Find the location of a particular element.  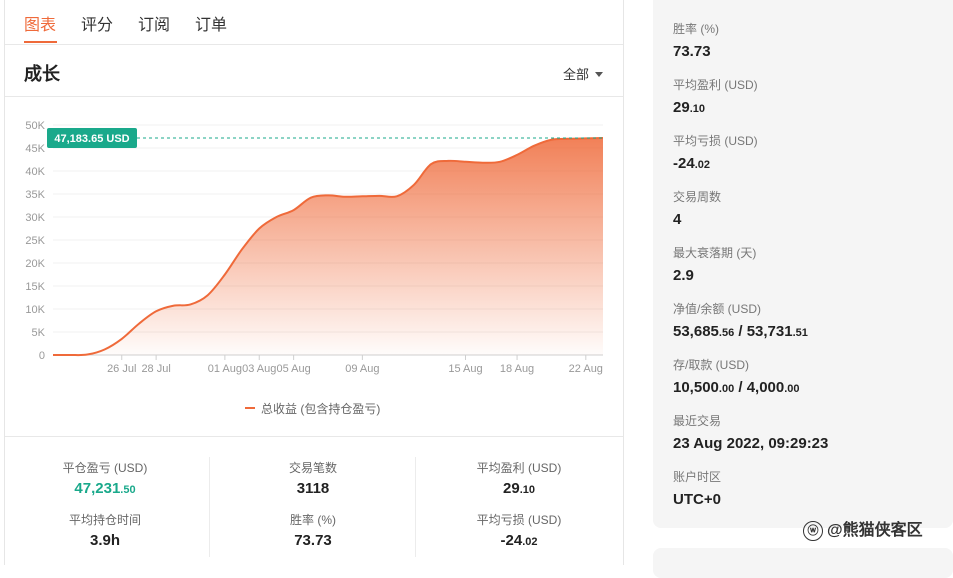

x-tick-label: 03 Aug is located at coordinates (259, 369).